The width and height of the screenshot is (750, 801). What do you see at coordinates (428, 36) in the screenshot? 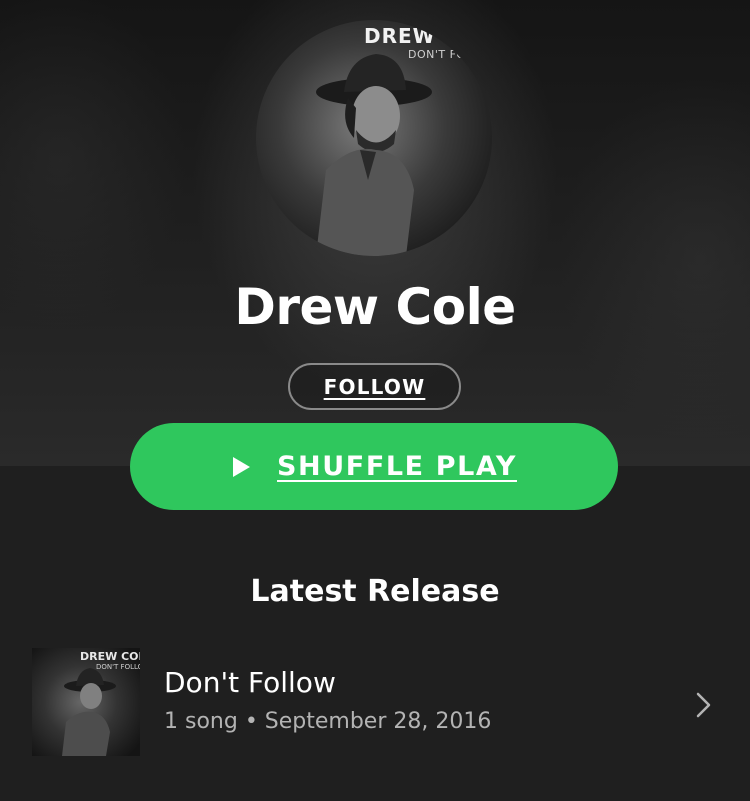
I see `avatar-brand-text: DREW COLE` at bounding box center [428, 36].